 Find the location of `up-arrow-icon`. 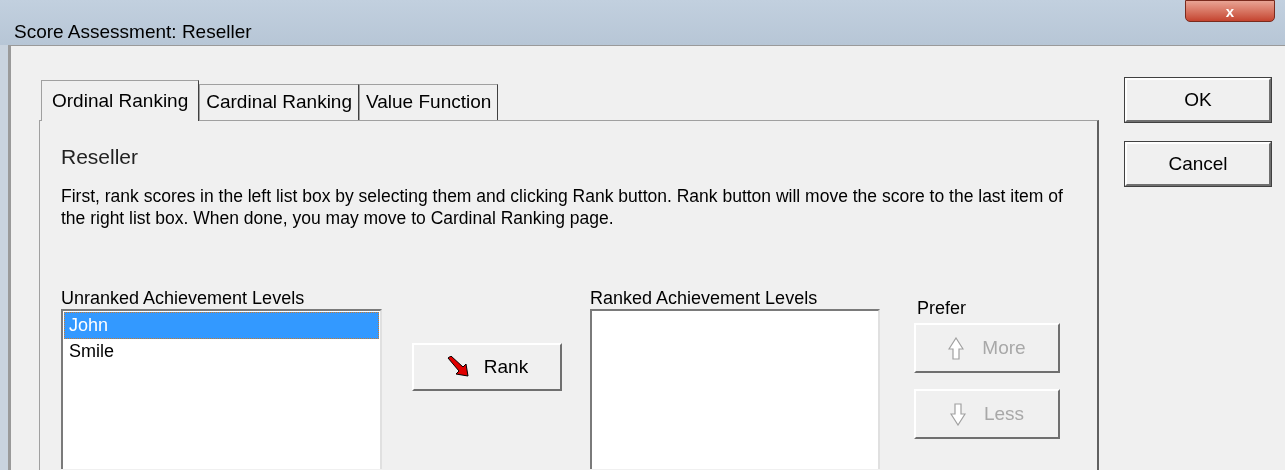

up-arrow-icon is located at coordinates (956, 348).